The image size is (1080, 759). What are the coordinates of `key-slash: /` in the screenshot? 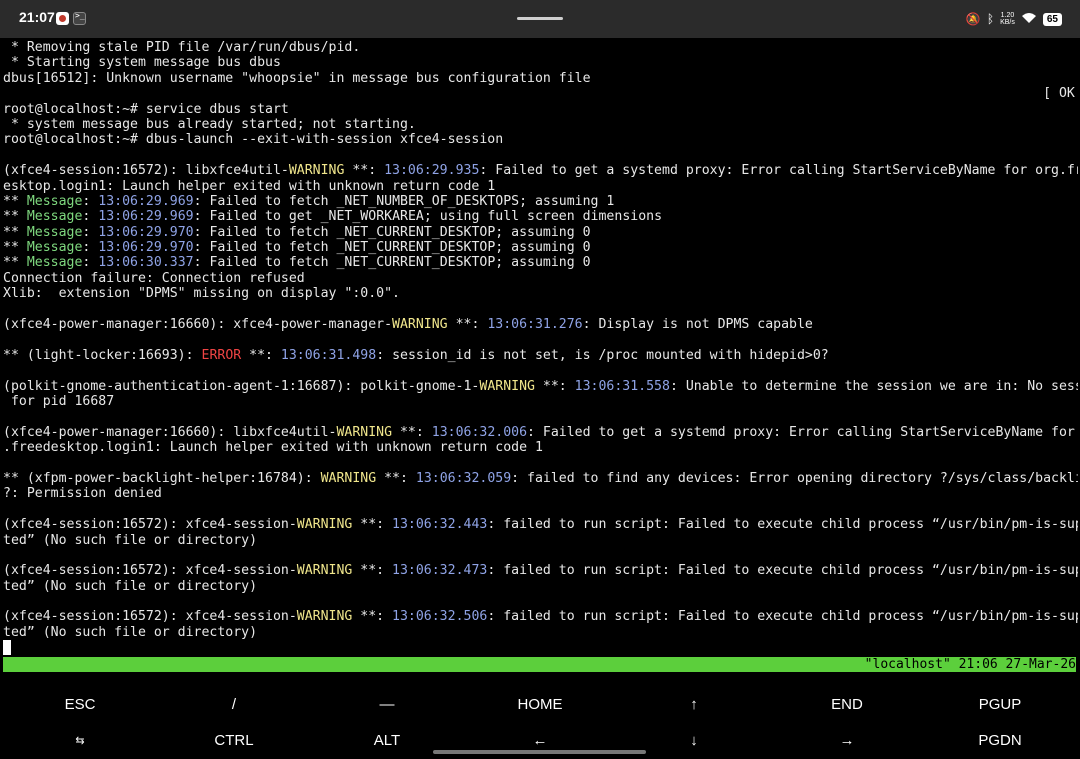 It's located at (234, 704).